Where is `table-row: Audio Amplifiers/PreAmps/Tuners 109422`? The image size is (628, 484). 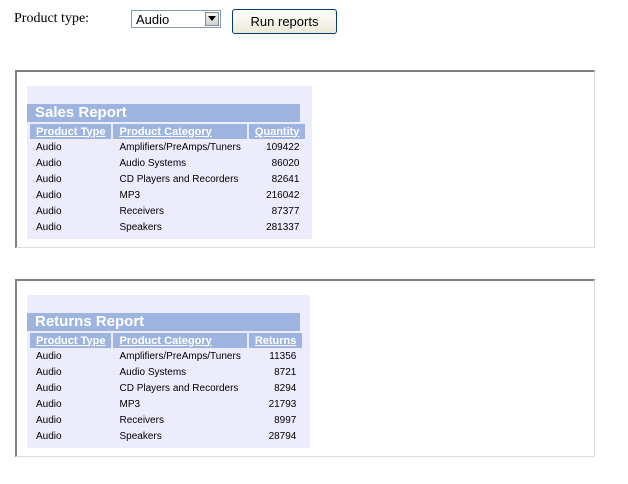 table-row: Audio Amplifiers/PreAmps/Tuners 109422 is located at coordinates (167, 147).